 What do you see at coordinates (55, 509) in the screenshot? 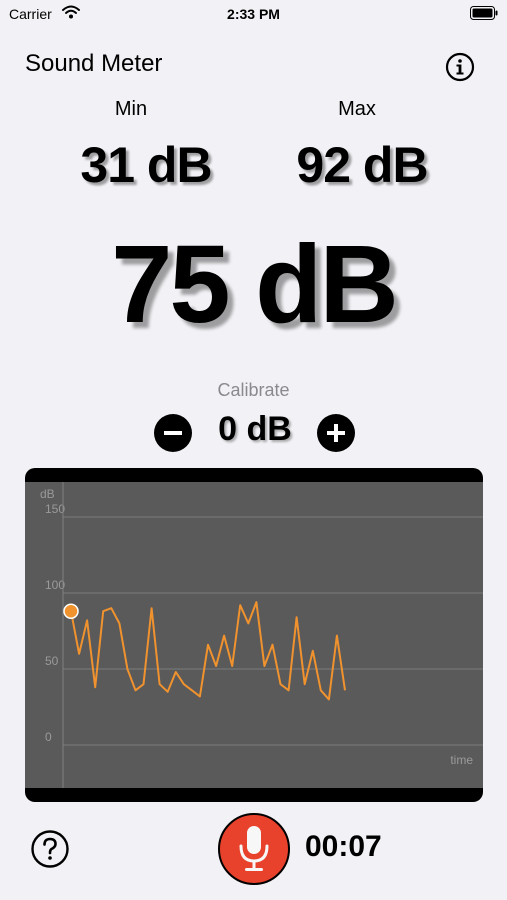
I see `y-tick-label: 150` at bounding box center [55, 509].